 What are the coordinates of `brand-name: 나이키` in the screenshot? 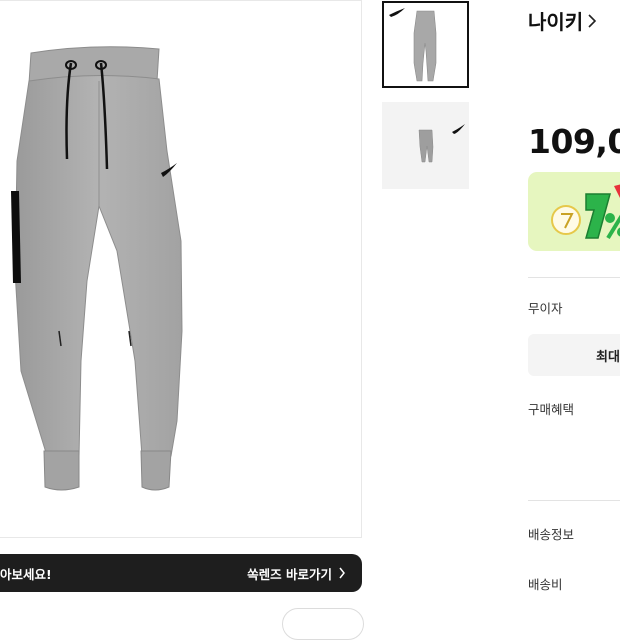 It's located at (556, 22).